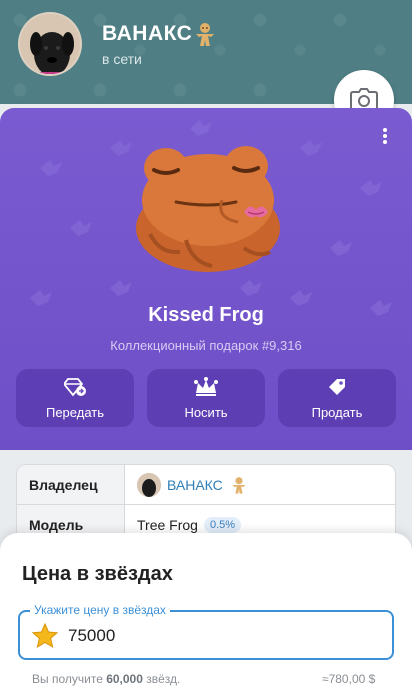  What do you see at coordinates (167, 525) in the screenshot?
I see `model-value: Tree Frog` at bounding box center [167, 525].